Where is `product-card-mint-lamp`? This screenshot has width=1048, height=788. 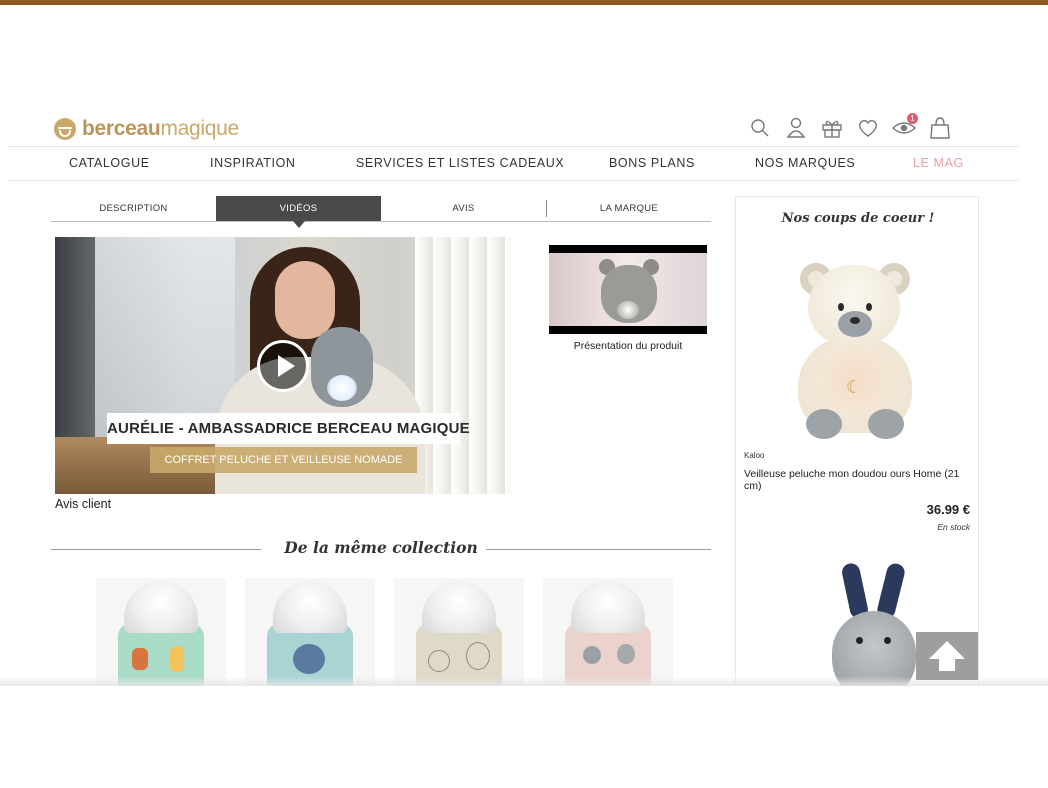 product-card-mint-lamp is located at coordinates (161, 633).